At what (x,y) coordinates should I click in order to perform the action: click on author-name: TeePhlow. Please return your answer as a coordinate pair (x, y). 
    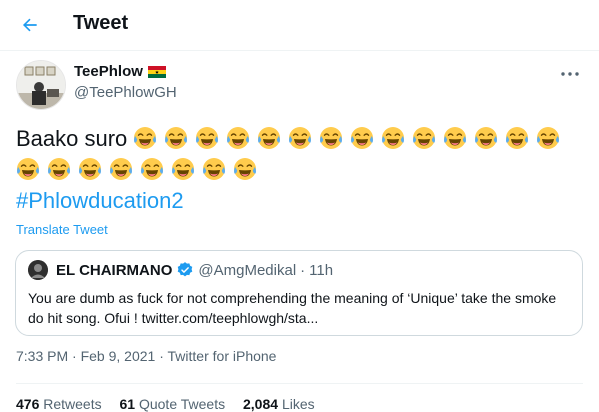
    Looking at the image, I should click on (108, 71).